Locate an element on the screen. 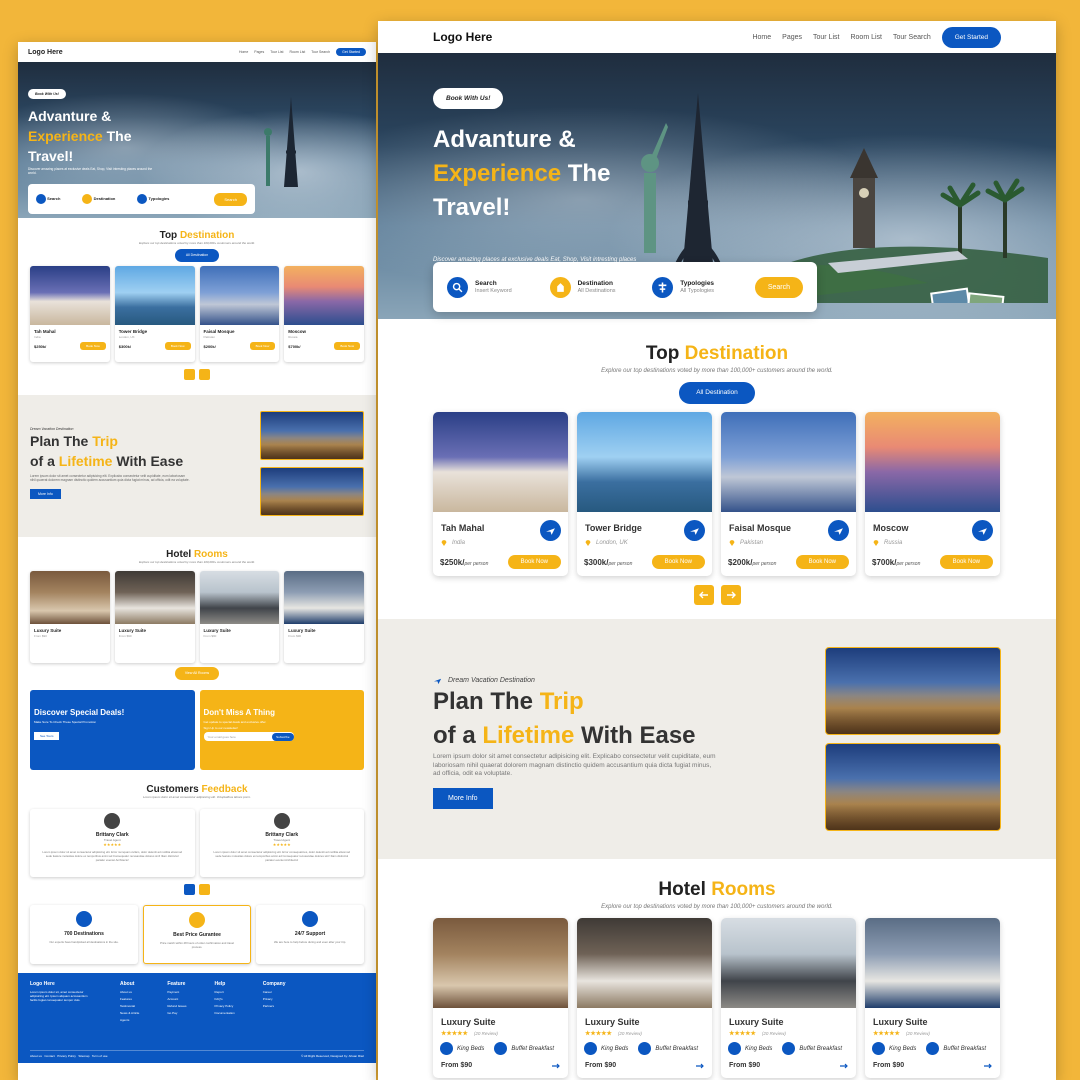 The height and width of the screenshot is (1080, 1080). room-amenities: King Beds Buffet Breakfast is located at coordinates (932, 1046).